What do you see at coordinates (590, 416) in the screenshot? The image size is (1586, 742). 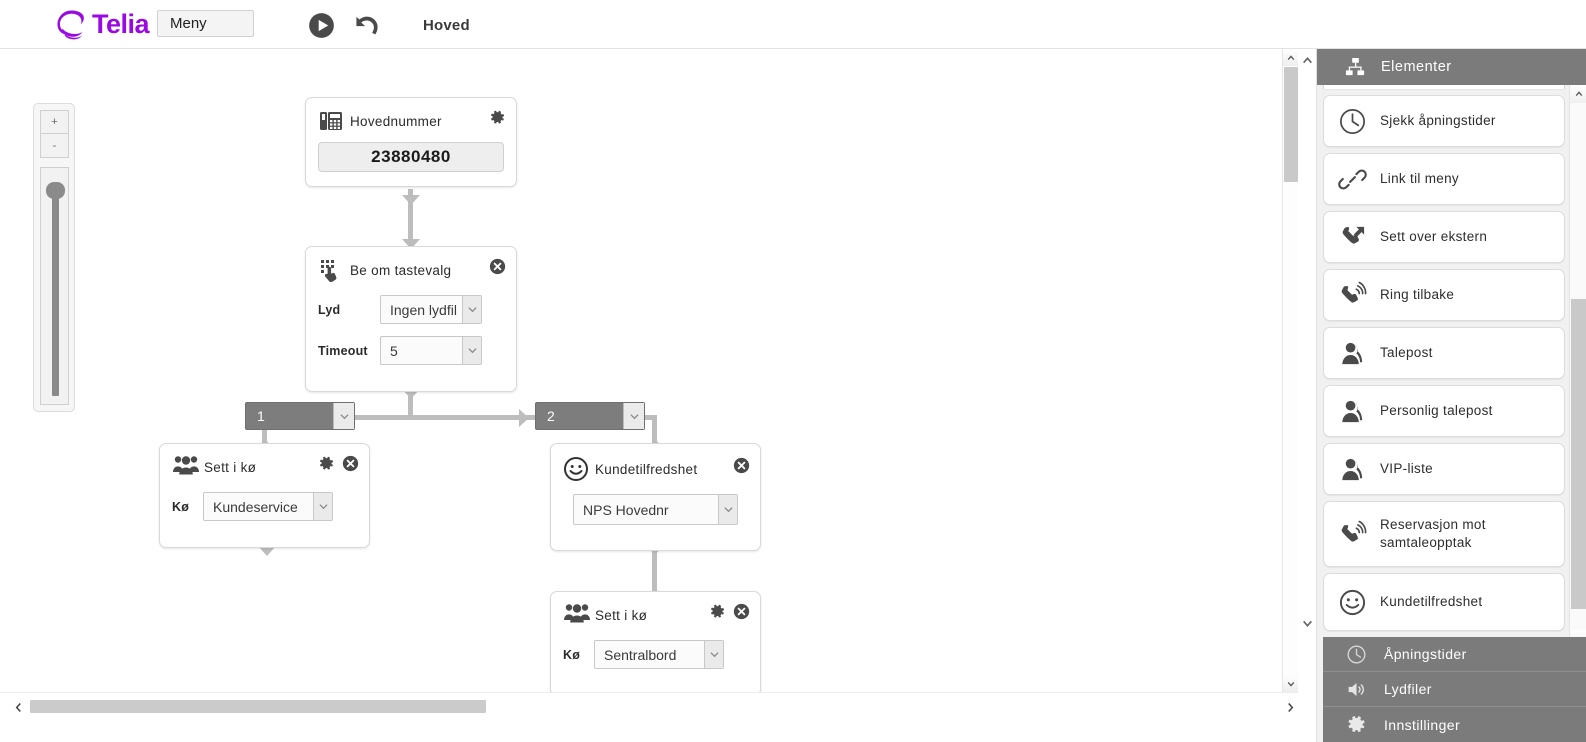 I see `branch-select-2: 2` at bounding box center [590, 416].